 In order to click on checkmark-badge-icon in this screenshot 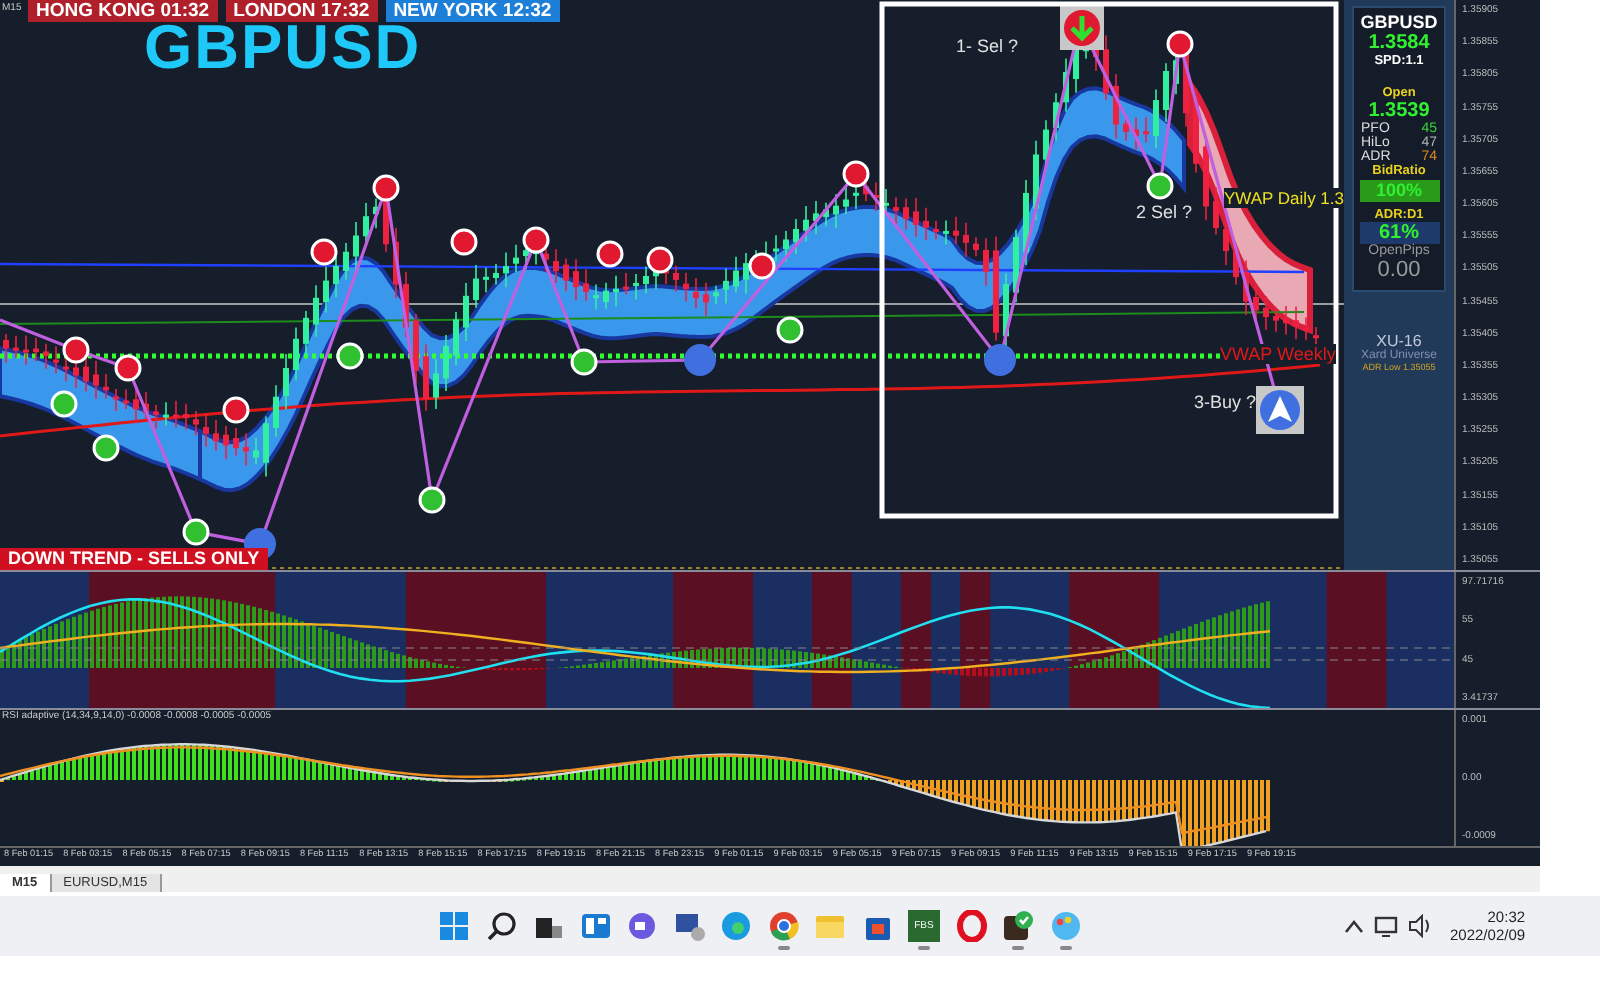, I will do `click(1018, 926)`.